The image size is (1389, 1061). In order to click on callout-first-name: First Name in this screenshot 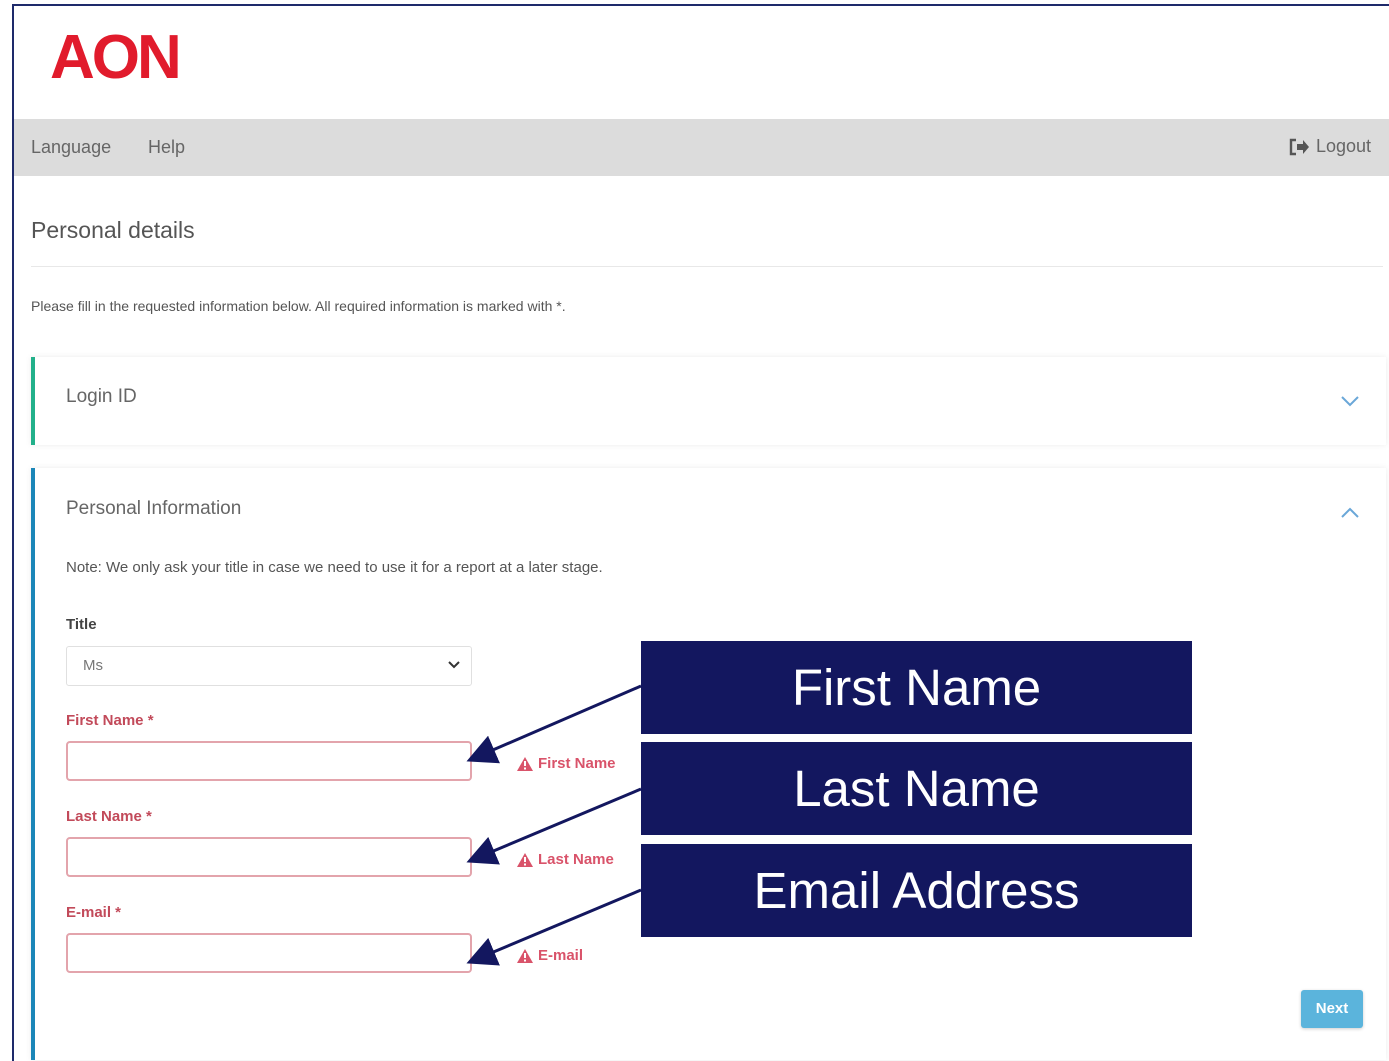, I will do `click(916, 687)`.